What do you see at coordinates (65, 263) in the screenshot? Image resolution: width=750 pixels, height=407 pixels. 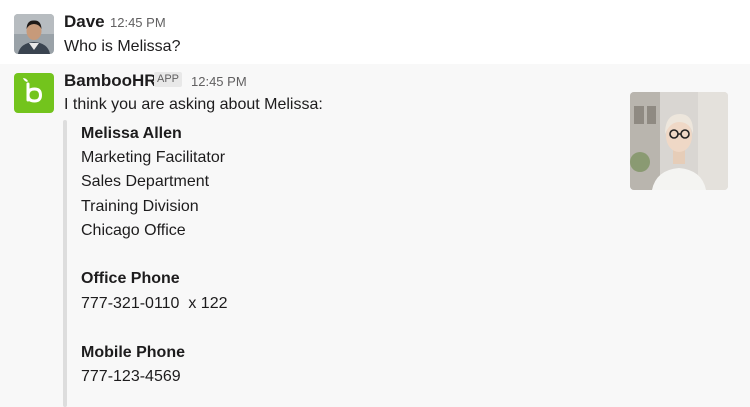 I see `attachment-bar` at bounding box center [65, 263].